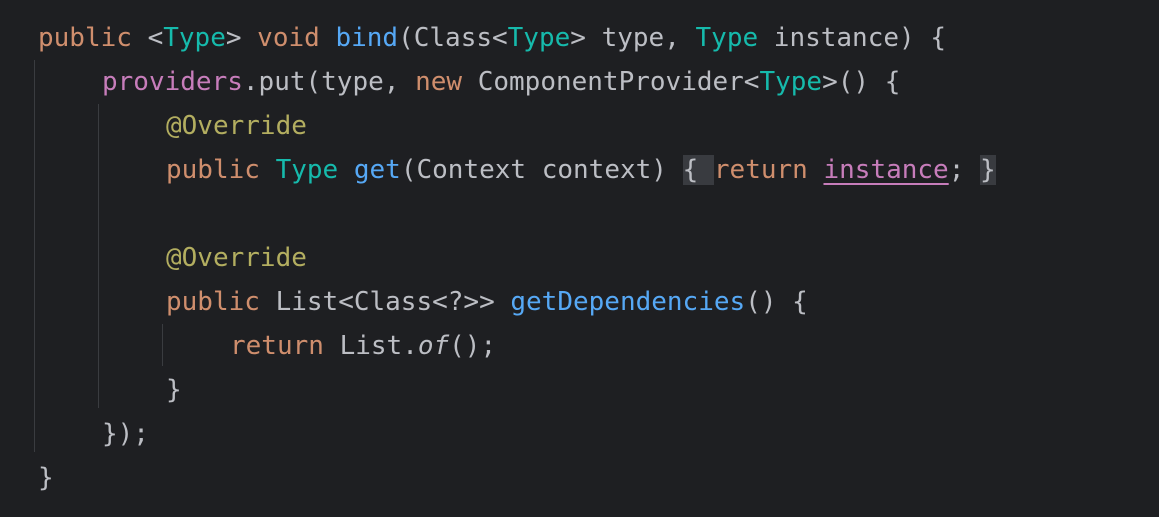  Describe the element at coordinates (385, 302) in the screenshot. I see `code-token: List<Class<?>>` at that location.